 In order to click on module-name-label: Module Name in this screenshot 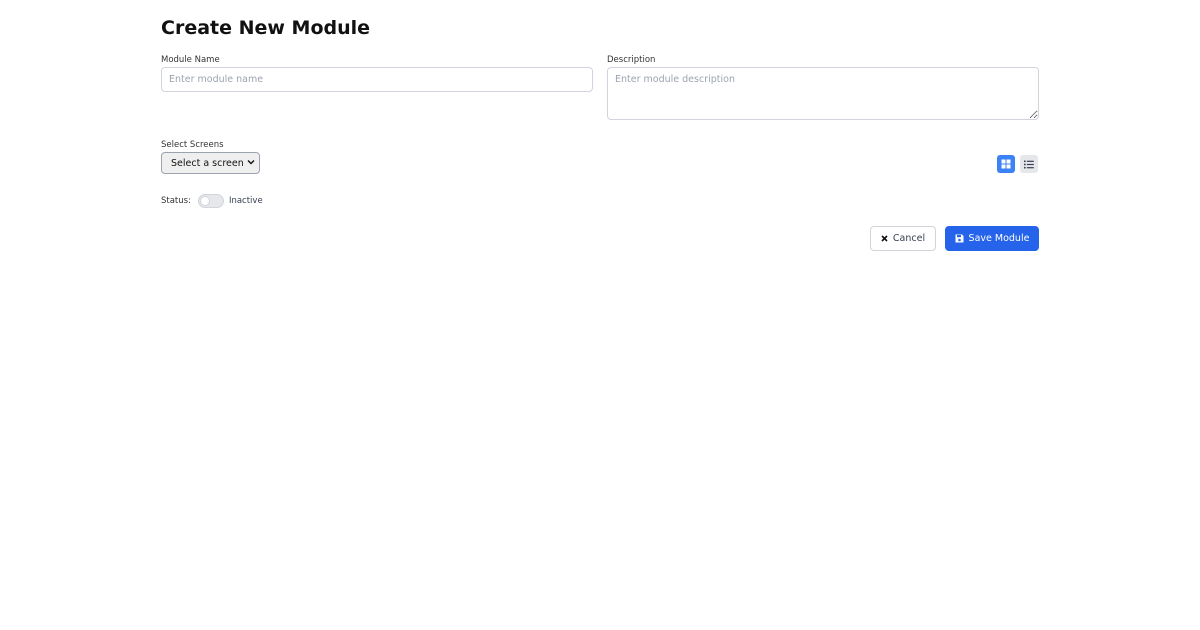, I will do `click(190, 60)`.